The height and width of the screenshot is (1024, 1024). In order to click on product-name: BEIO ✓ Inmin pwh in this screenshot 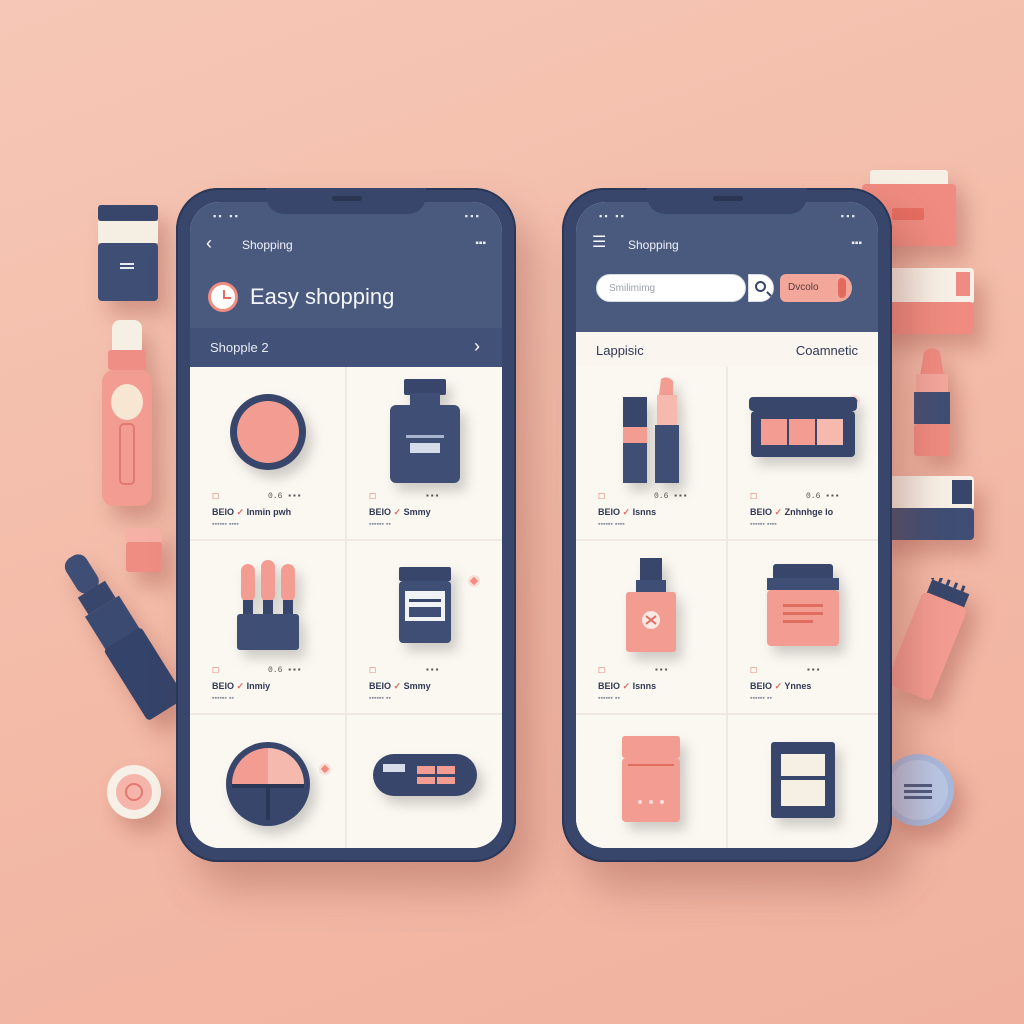, I will do `click(252, 512)`.